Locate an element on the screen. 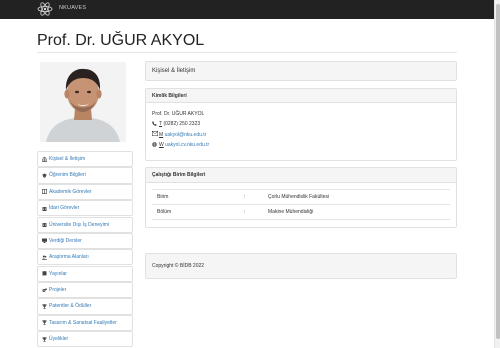 This screenshot has width=500, height=348. nav-item-label: Patentler & Ödüller is located at coordinates (70, 306).